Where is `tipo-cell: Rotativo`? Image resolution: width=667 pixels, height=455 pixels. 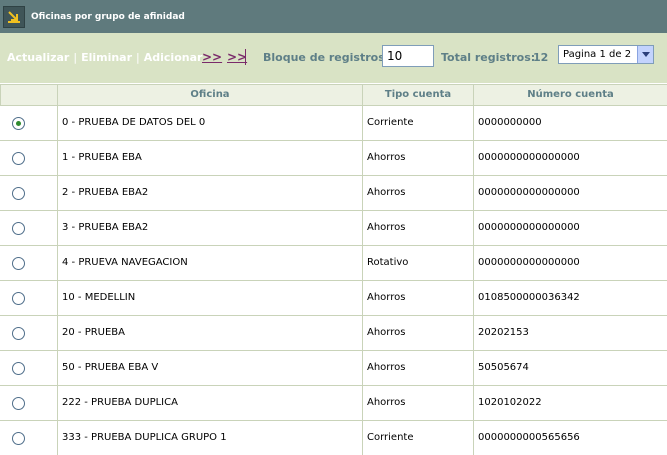
tipo-cell: Rotativo is located at coordinates (417, 263).